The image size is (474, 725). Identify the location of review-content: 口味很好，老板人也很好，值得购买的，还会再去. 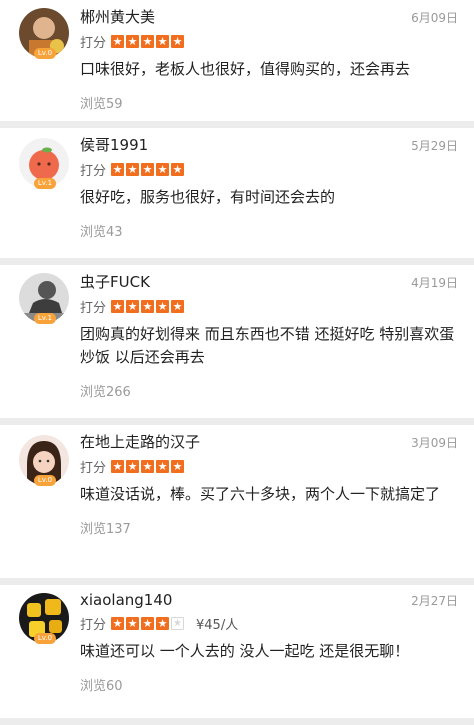
(245, 69).